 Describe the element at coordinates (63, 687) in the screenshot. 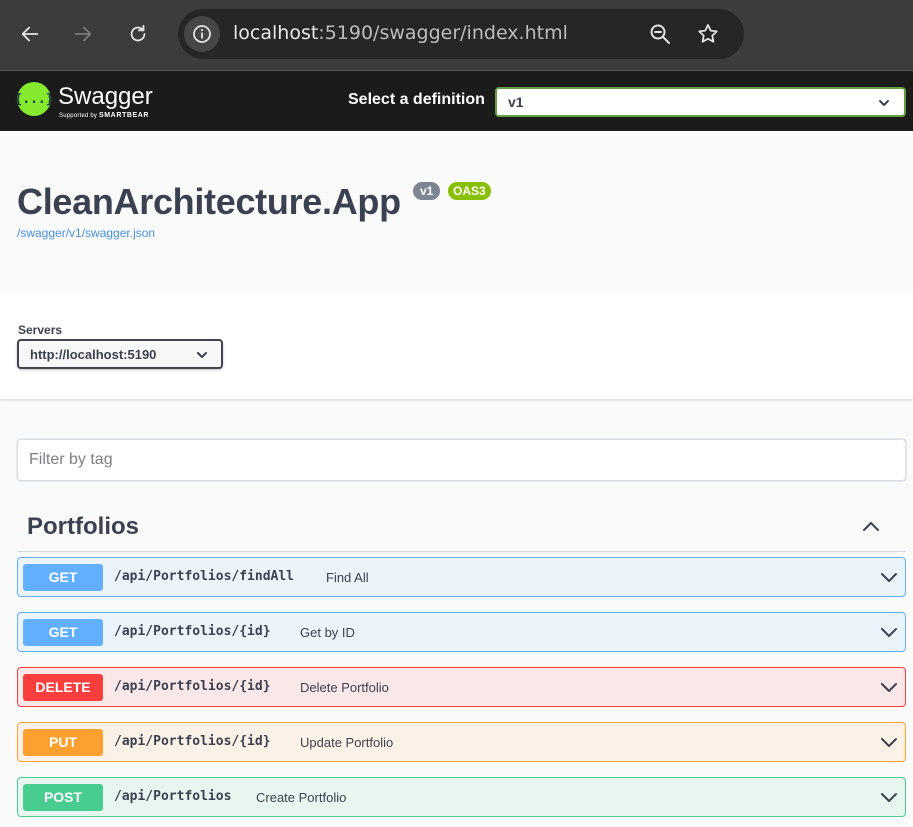

I see `method-badge: DELETE` at that location.